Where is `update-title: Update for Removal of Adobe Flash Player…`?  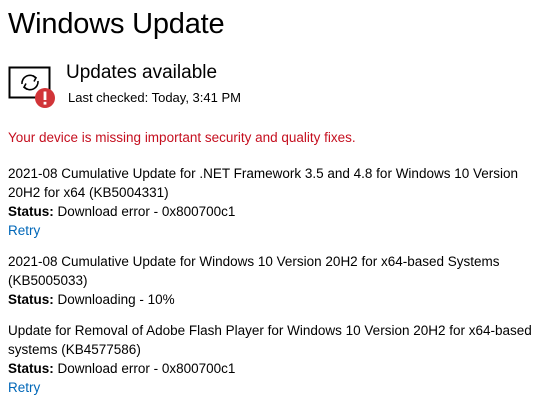
update-title: Update for Removal of Adobe Flash Player… is located at coordinates (270, 340).